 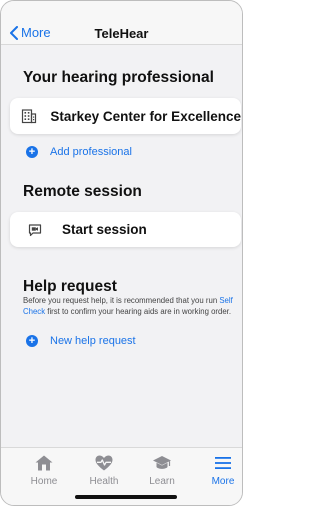 I want to click on tab-bar: Home Health Learn More, so click(x=121, y=476).